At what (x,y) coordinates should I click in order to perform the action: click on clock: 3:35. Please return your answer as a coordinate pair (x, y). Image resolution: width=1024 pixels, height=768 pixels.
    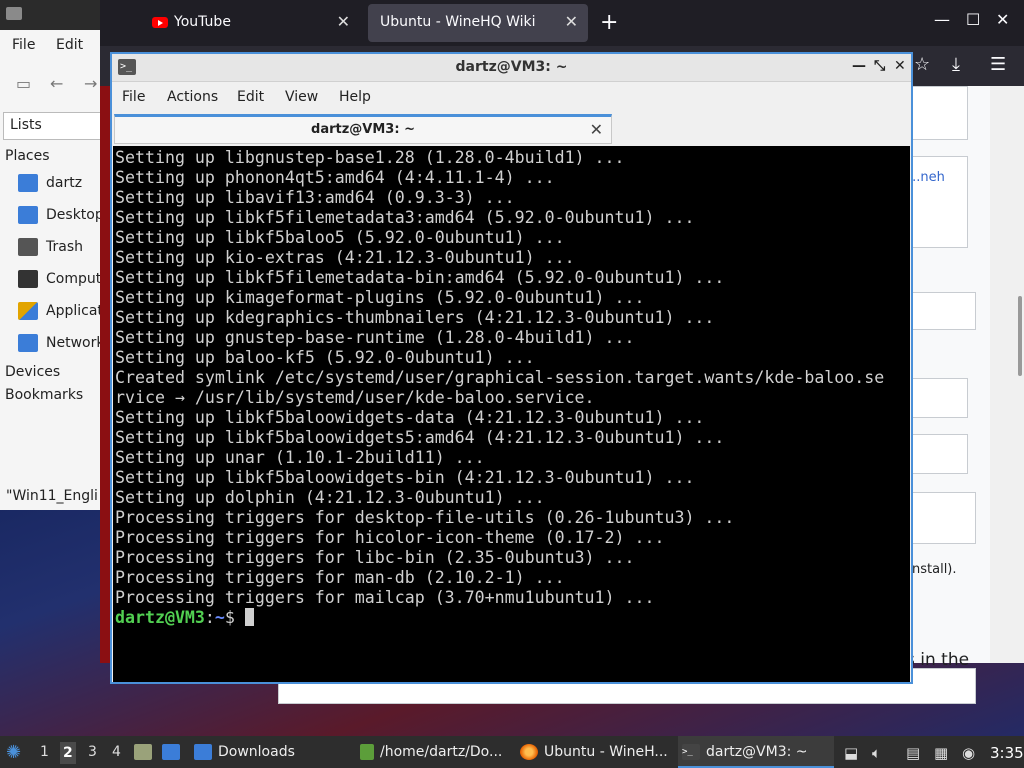
    Looking at the image, I should click on (1007, 753).